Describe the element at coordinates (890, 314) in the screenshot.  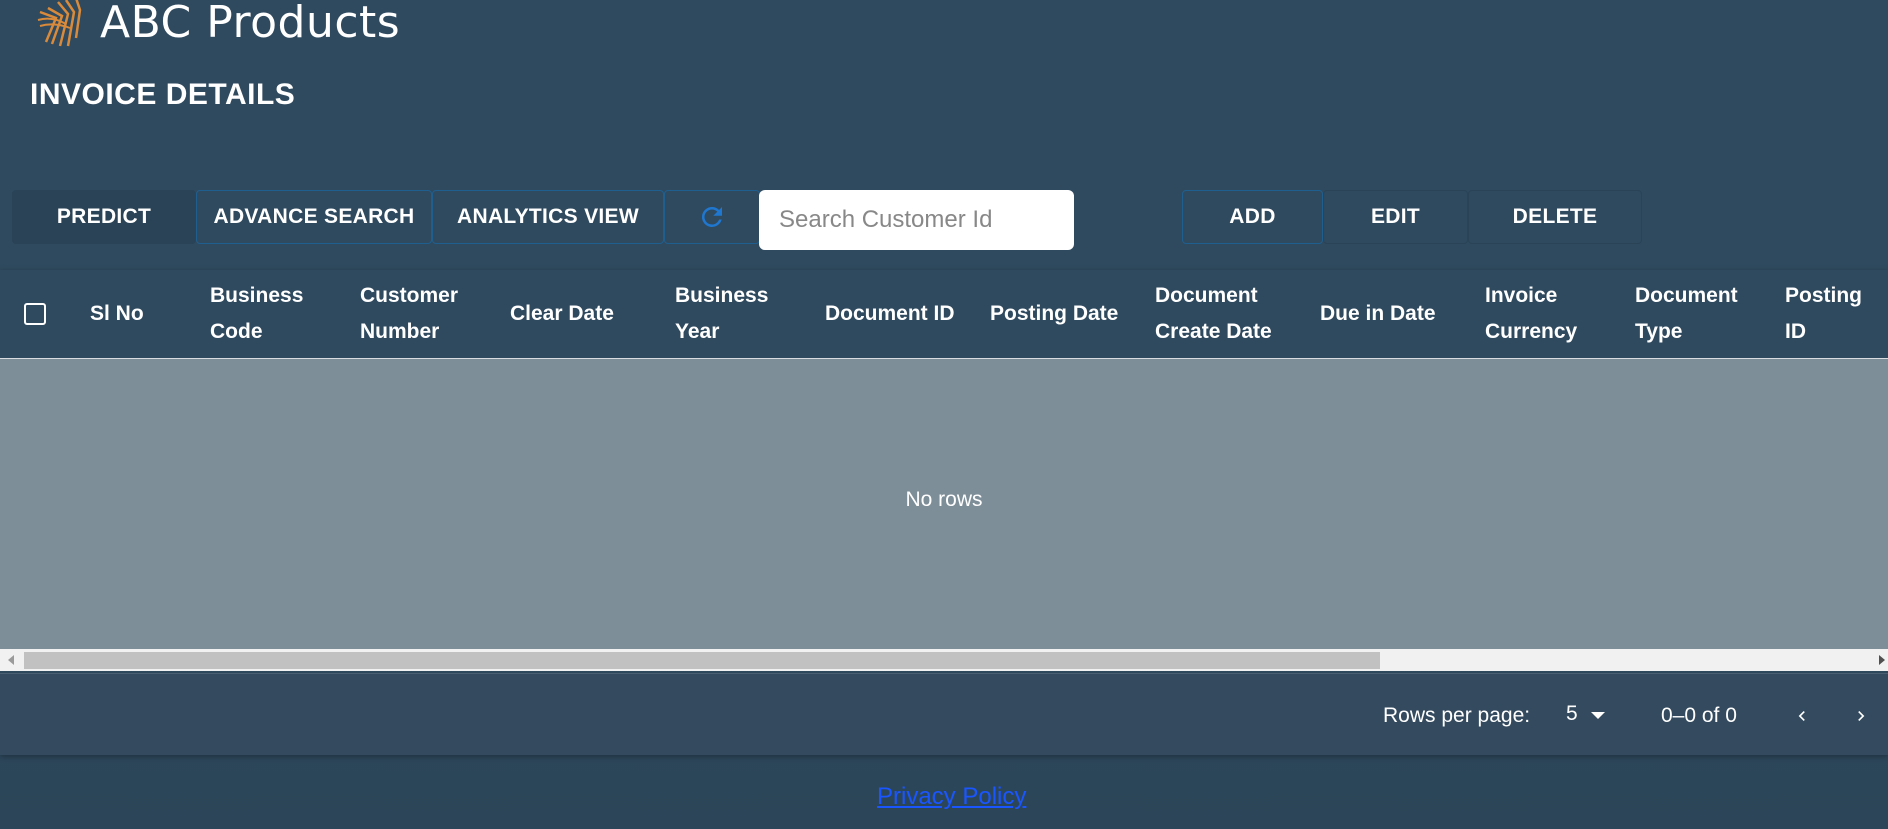
I see `column-header-document-id: Document ID` at that location.